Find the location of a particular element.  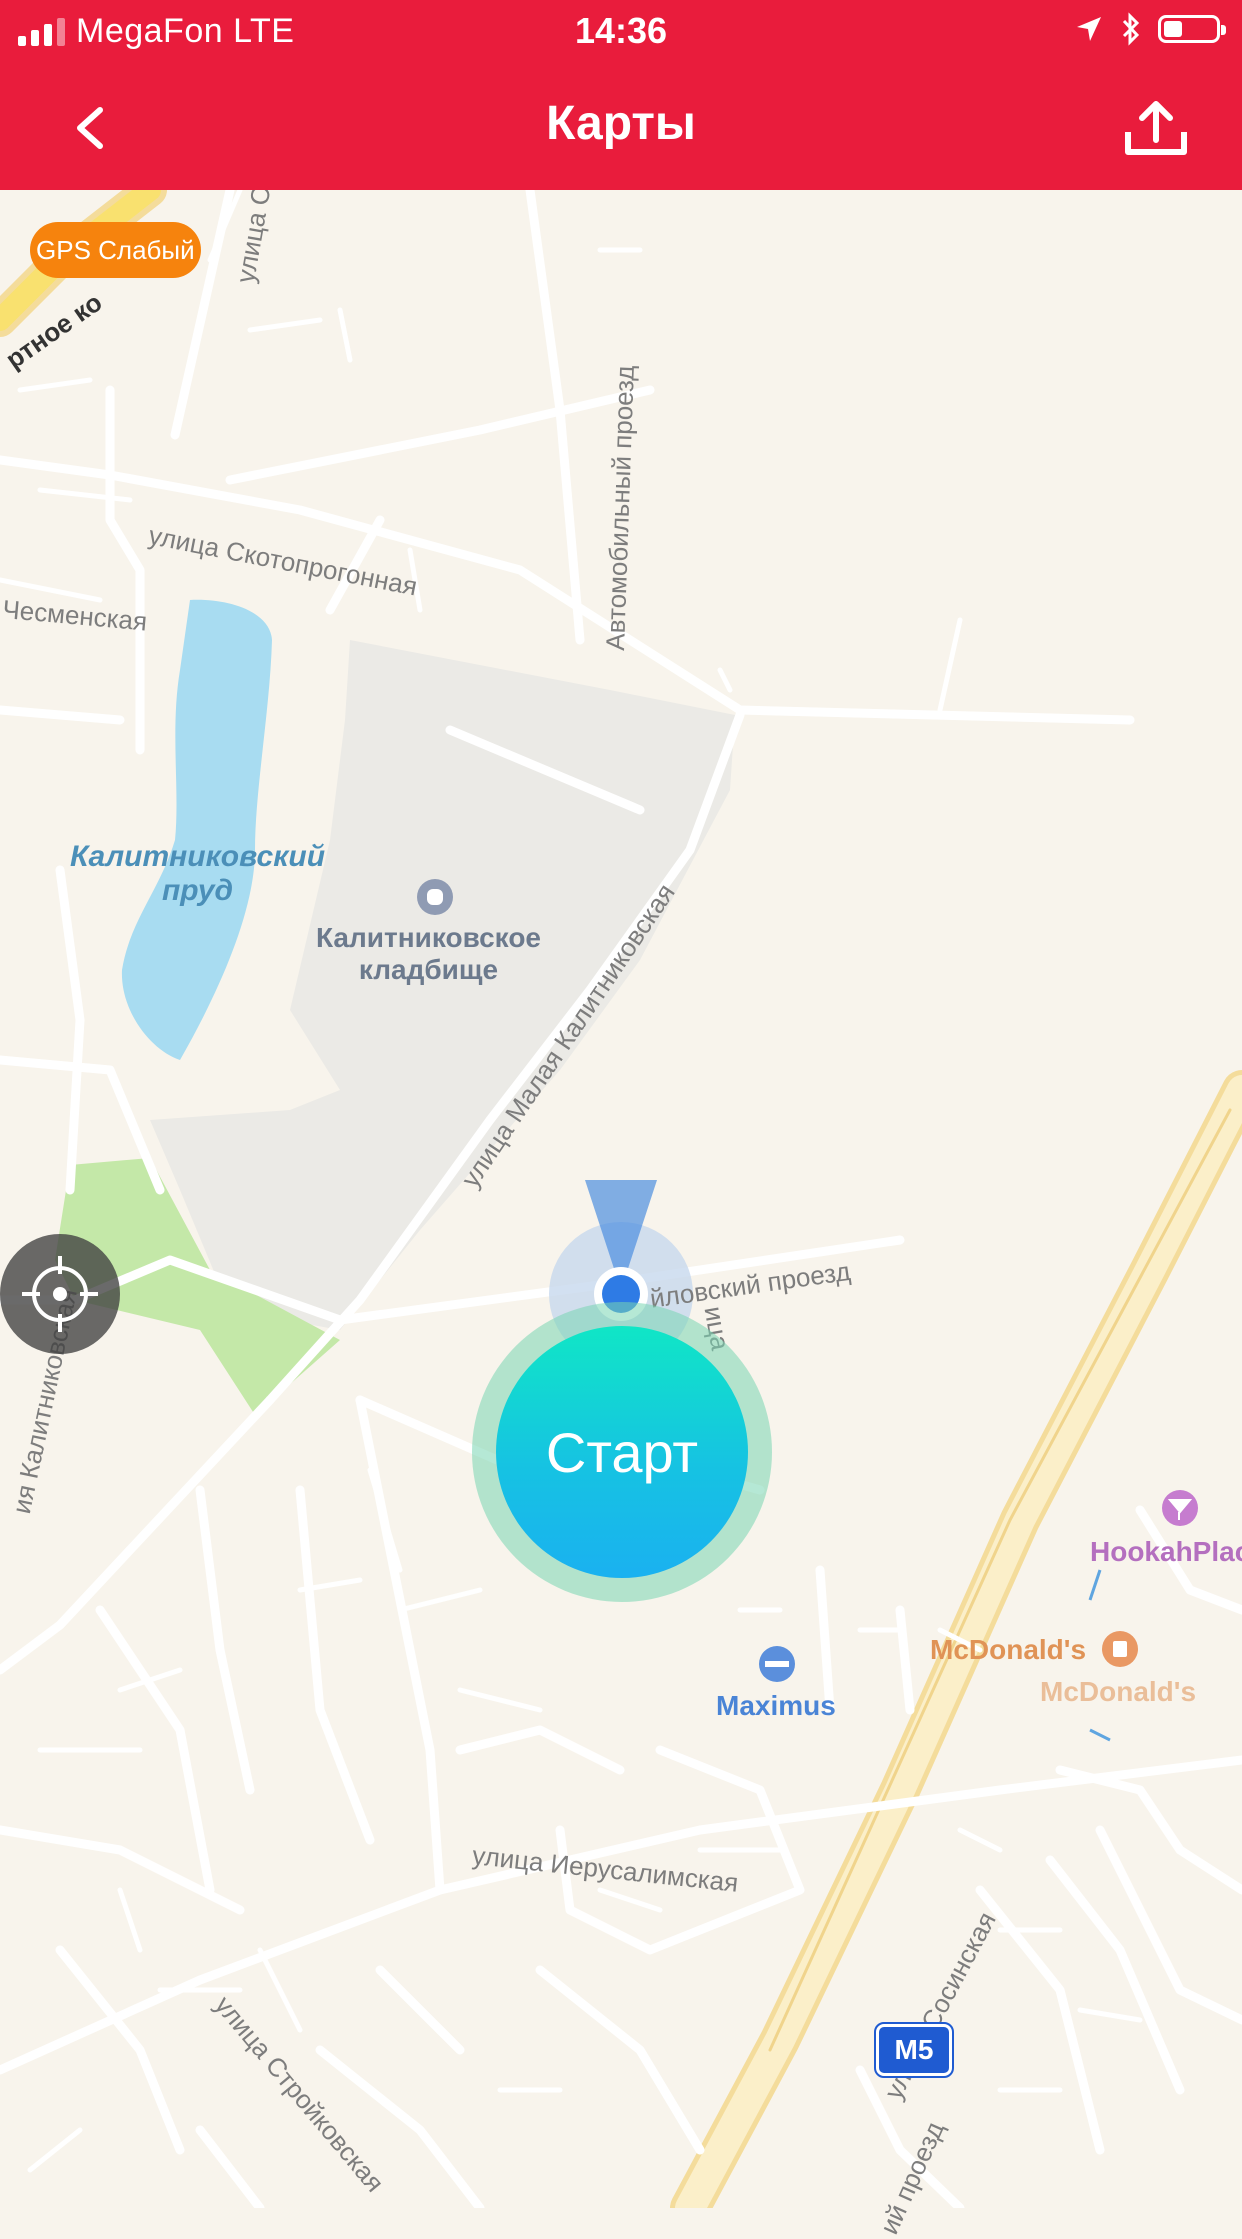

road-badge-m5: M5 is located at coordinates (914, 2050).